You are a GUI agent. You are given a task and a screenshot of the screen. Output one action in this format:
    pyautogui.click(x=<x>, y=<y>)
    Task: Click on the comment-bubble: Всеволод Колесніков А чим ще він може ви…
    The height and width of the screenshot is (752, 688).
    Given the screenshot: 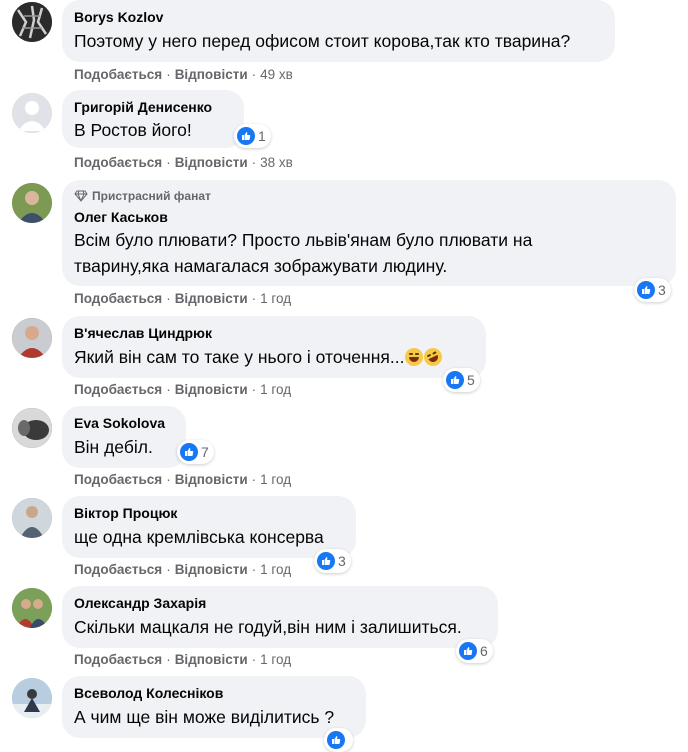 What is the action you would take?
    pyautogui.click(x=214, y=707)
    